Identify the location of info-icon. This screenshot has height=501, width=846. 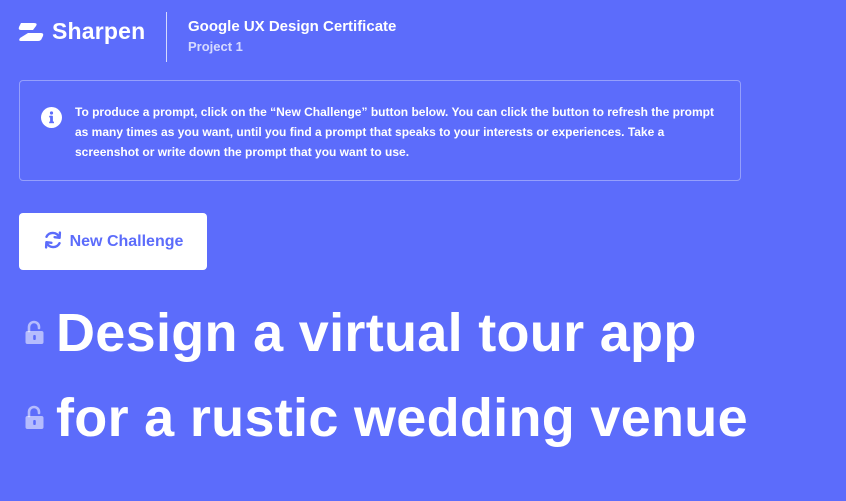
(51, 117).